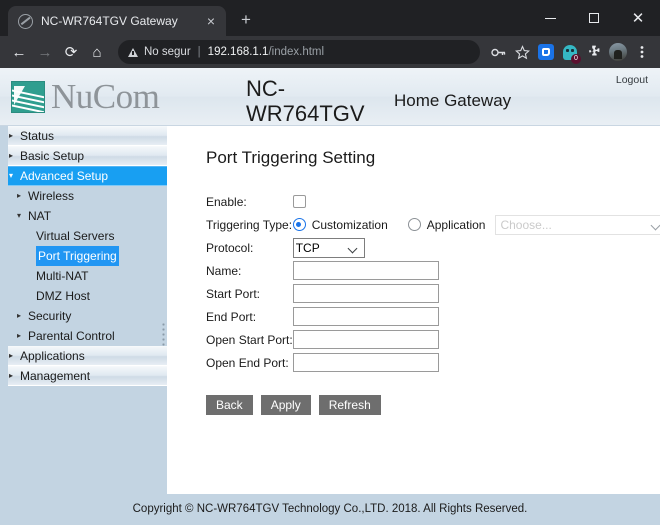  I want to click on ghostery-badge-count: 0, so click(576, 59).